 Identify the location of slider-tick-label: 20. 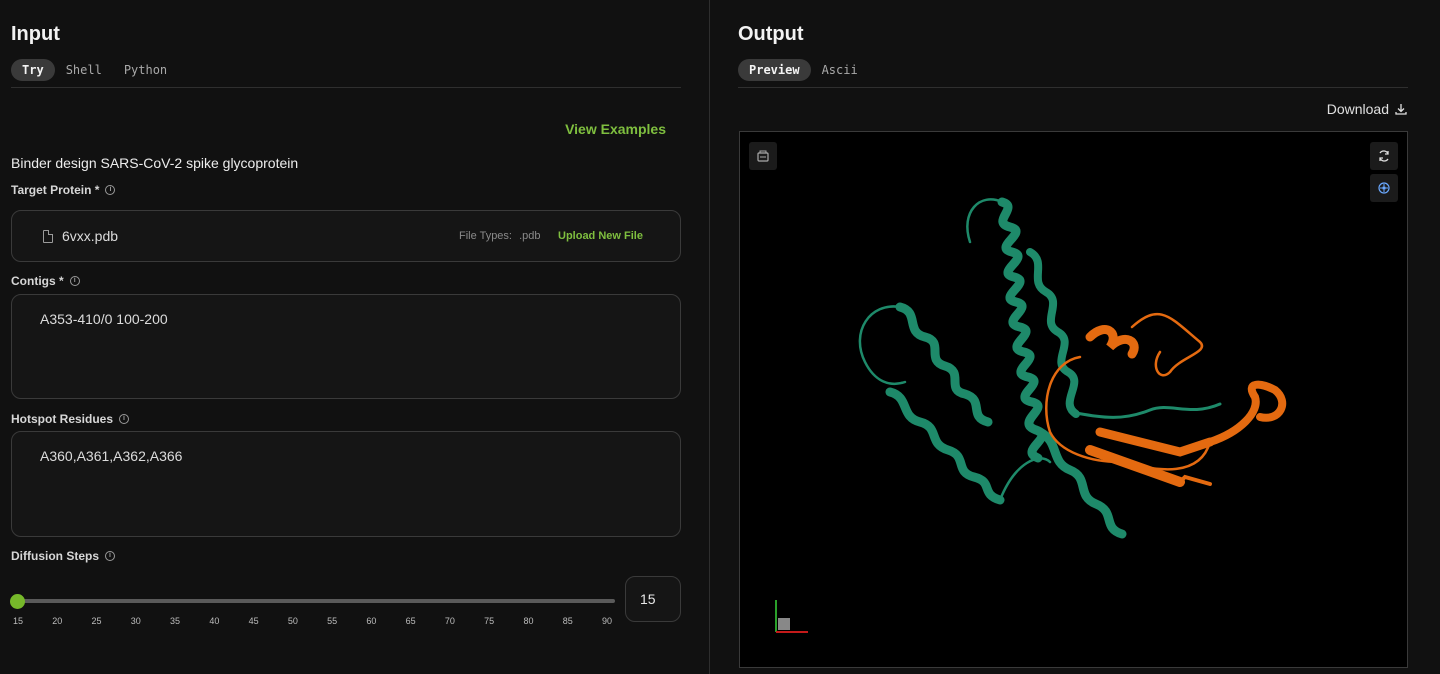
(57, 621).